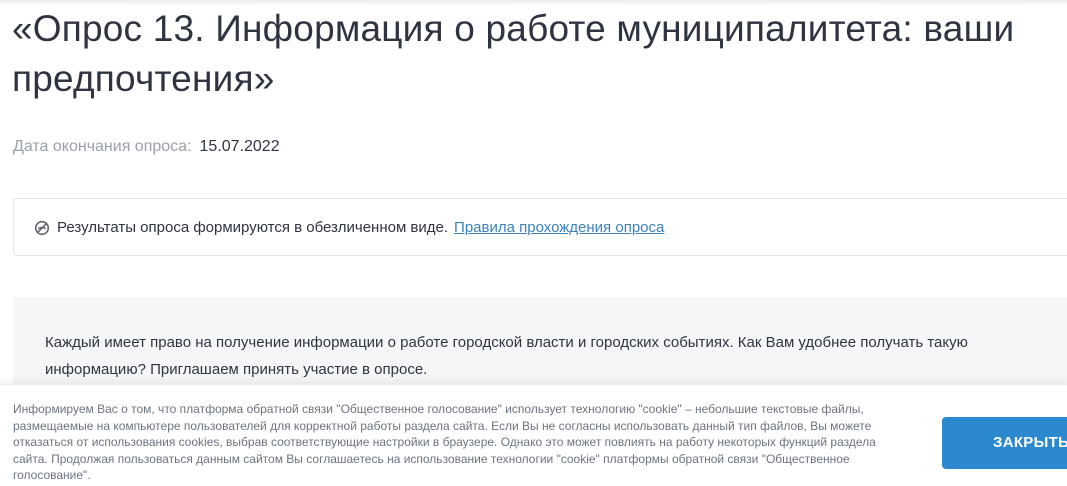  What do you see at coordinates (42, 228) in the screenshot?
I see `anonymous-icon` at bounding box center [42, 228].